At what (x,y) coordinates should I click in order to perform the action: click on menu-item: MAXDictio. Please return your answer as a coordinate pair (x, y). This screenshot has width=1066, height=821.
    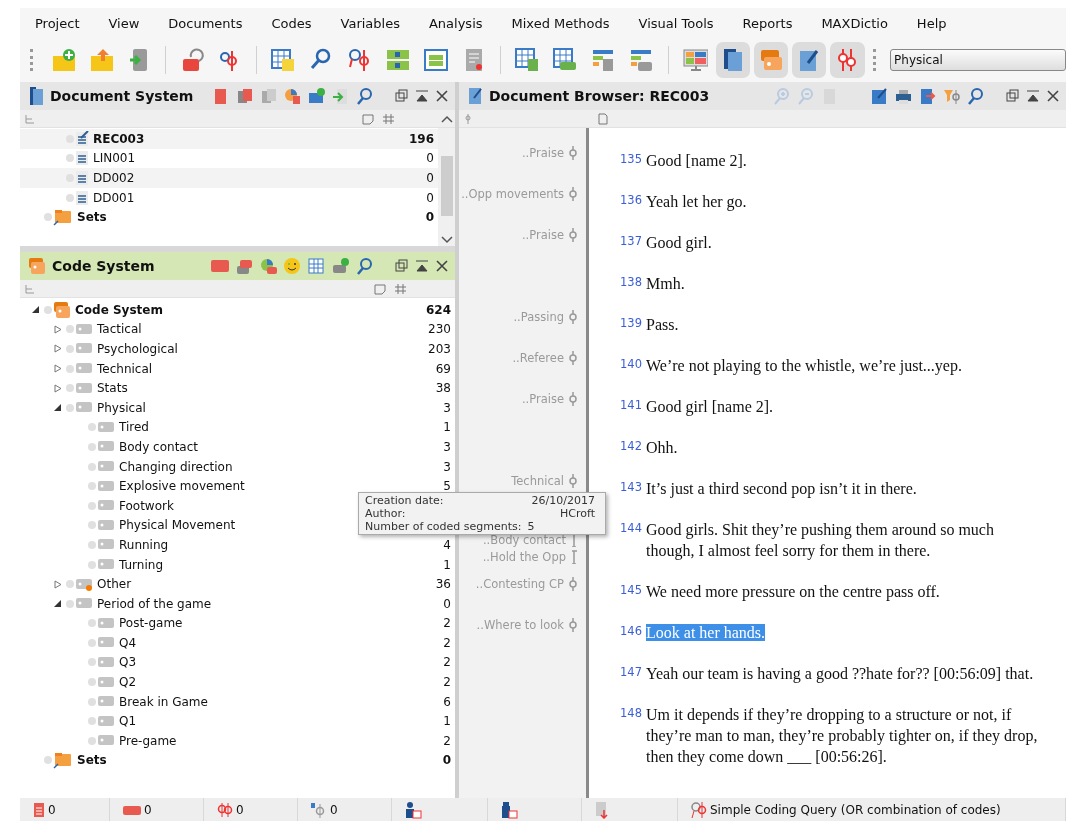
    Looking at the image, I should click on (864, 23).